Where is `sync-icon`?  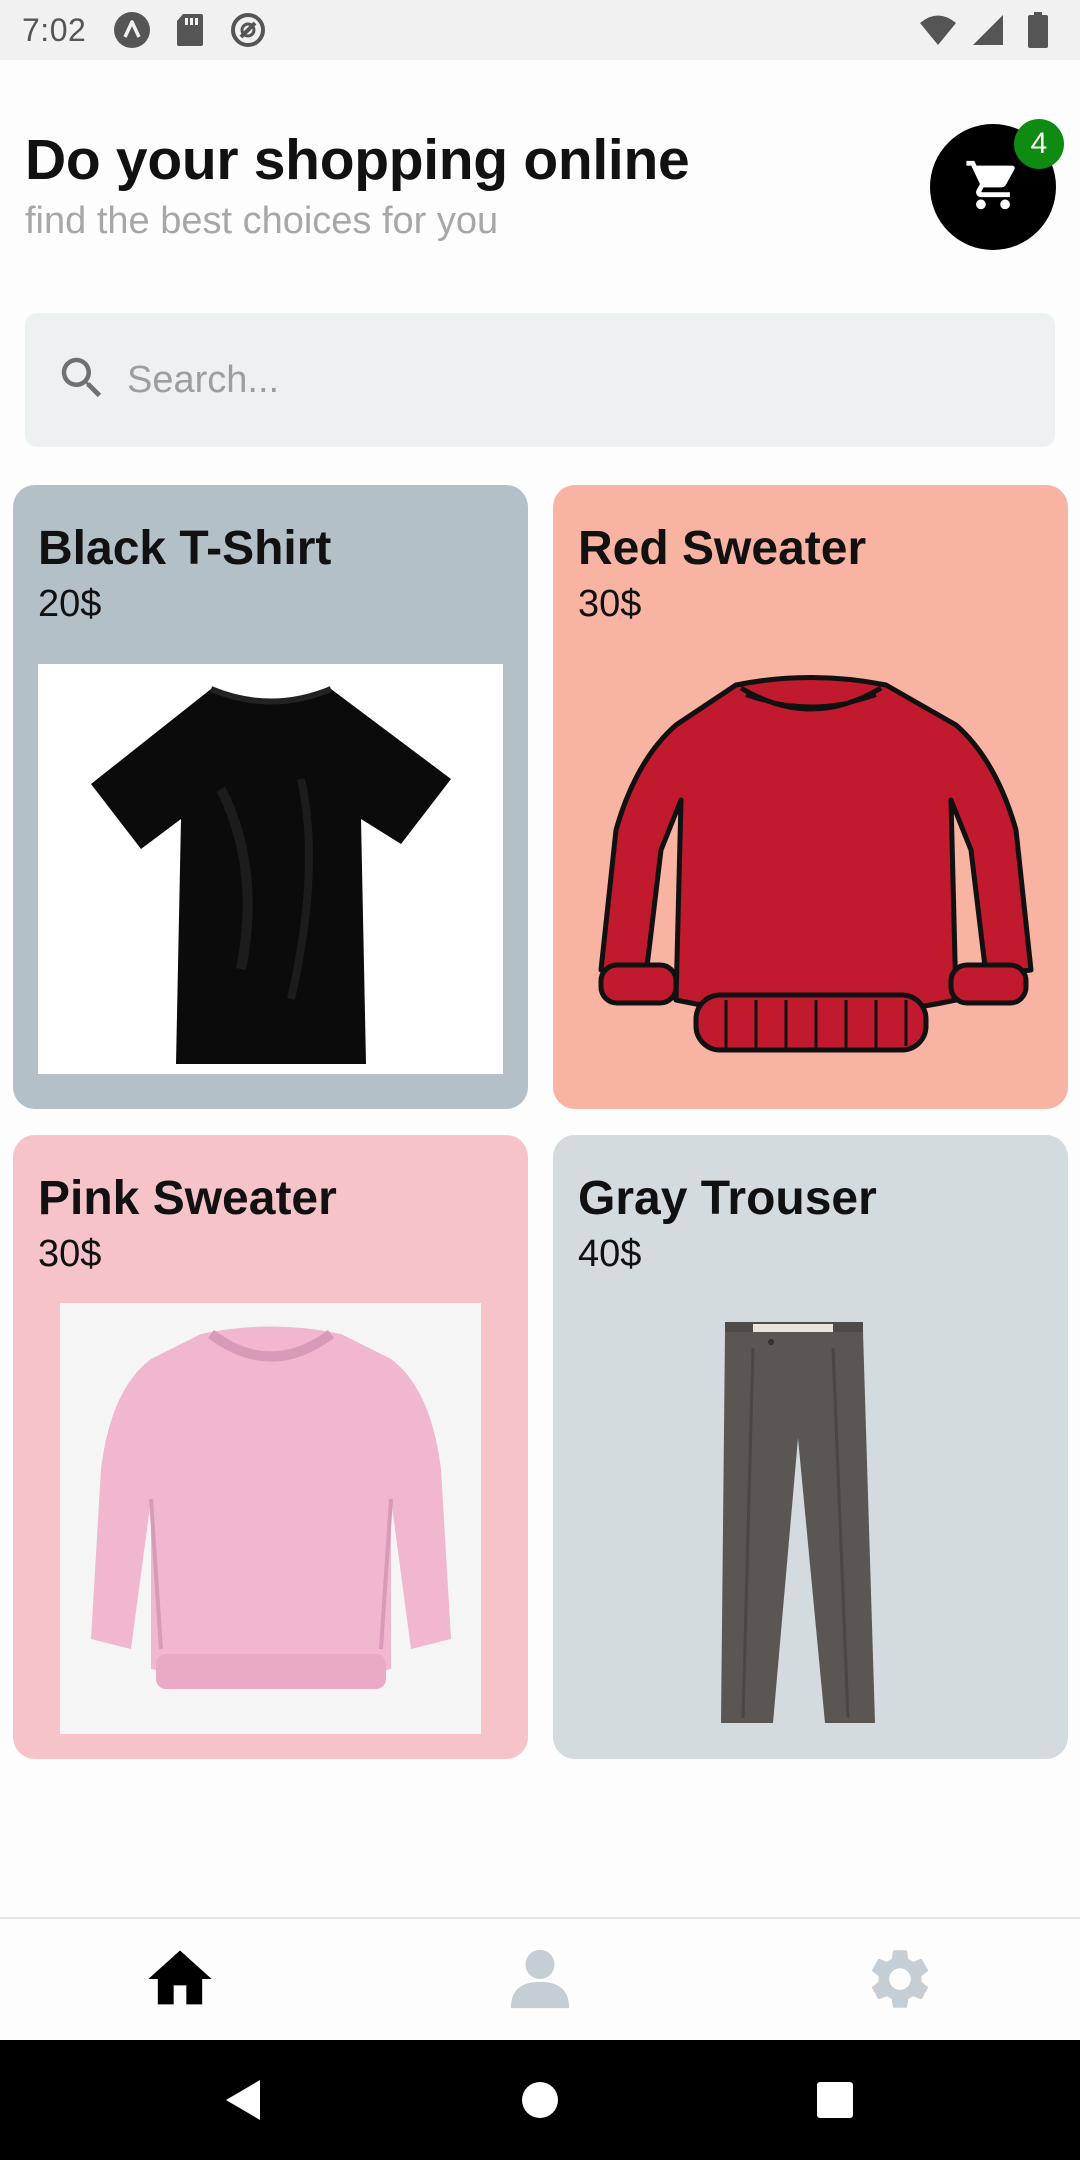
sync-icon is located at coordinates (248, 30).